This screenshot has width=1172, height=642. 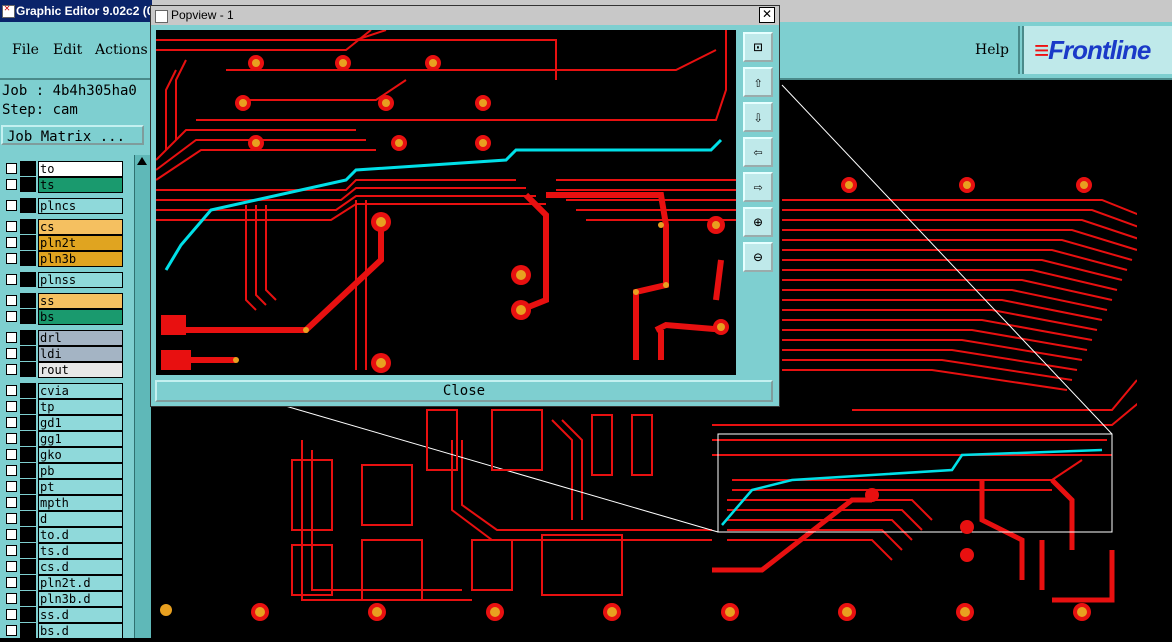 I want to click on layer-row-cvia: cvia, so click(x=62, y=391).